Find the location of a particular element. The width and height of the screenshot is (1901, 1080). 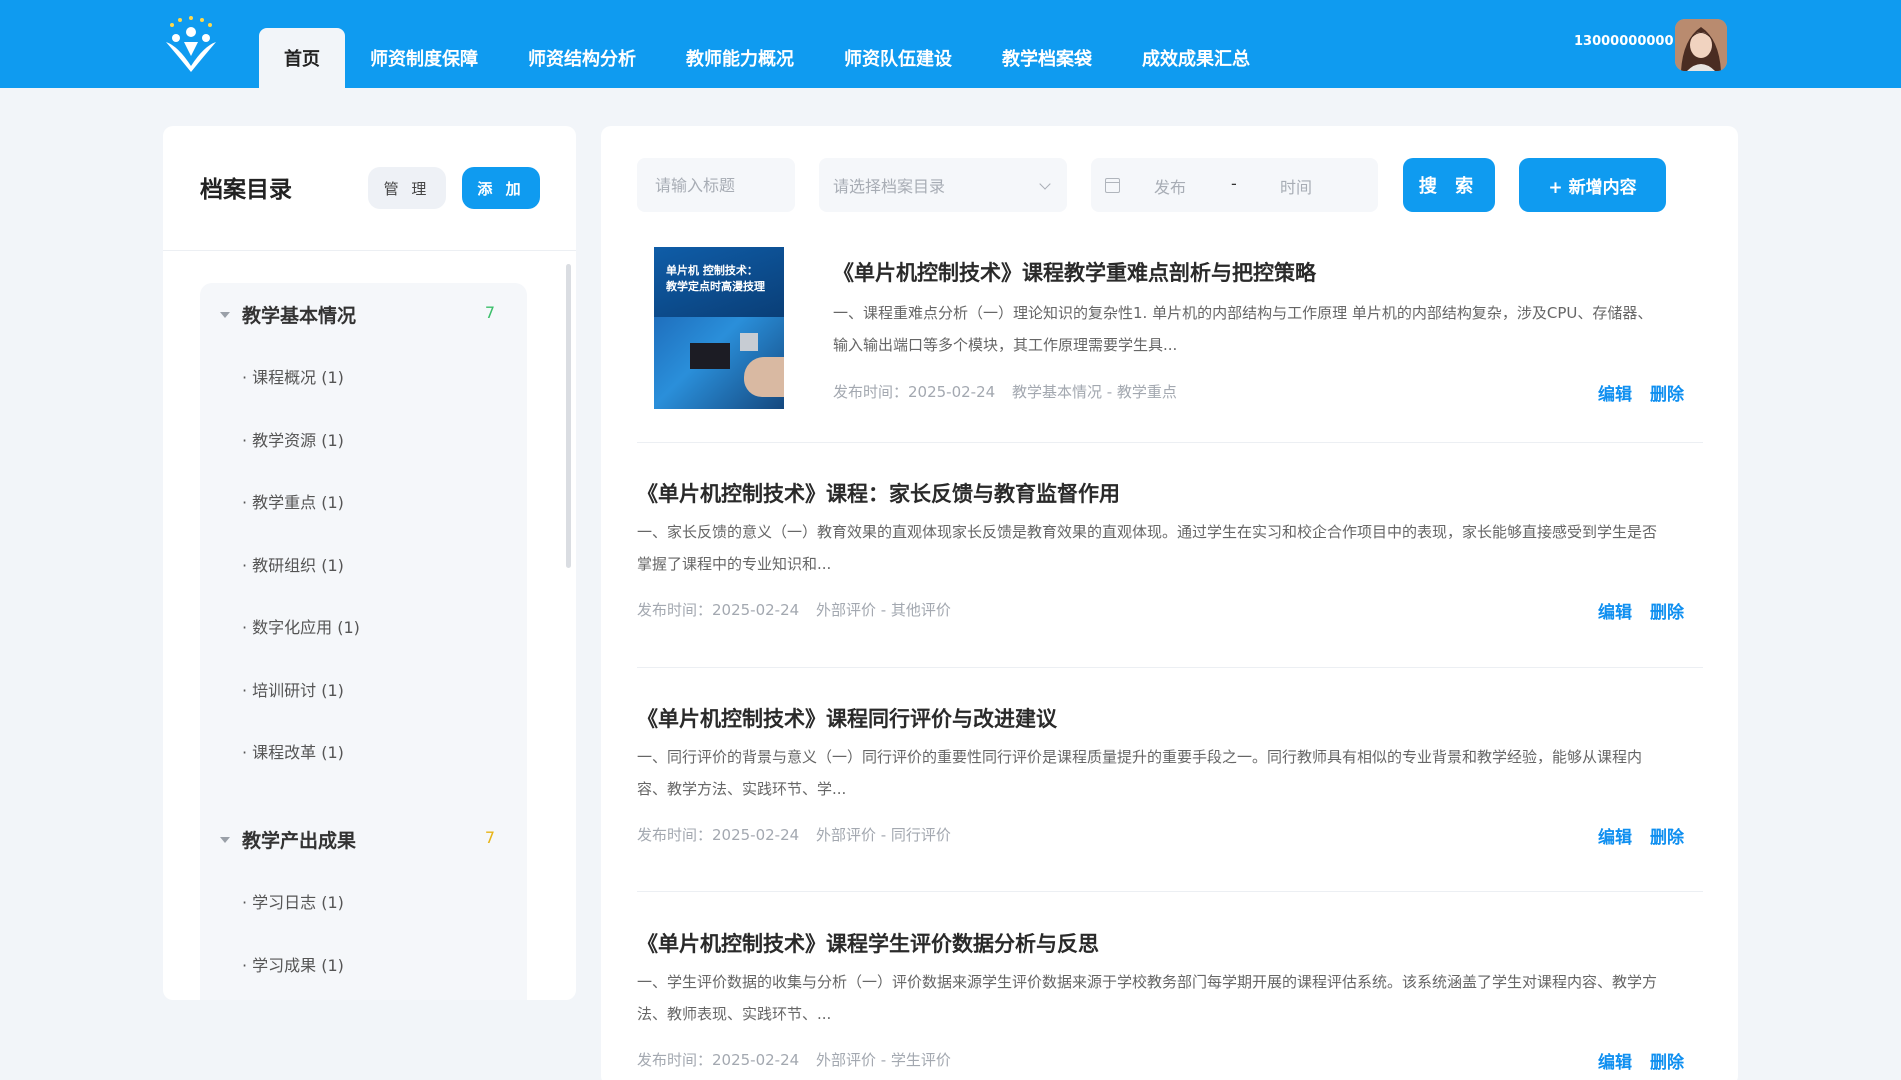

nav-item-achievements: 成效成果汇总 is located at coordinates (1196, 58).